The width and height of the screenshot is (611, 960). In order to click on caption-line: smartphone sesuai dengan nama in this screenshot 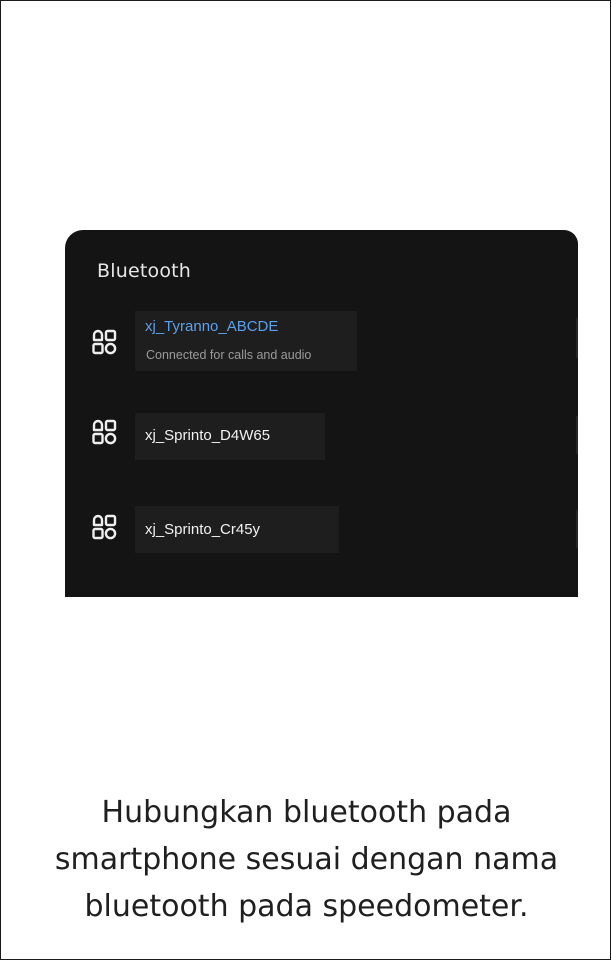, I will do `click(306, 859)`.